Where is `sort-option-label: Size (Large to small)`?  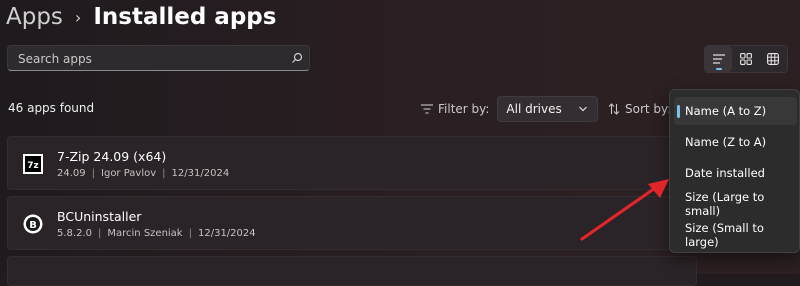 sort-option-label: Size (Large to small) is located at coordinates (725, 204).